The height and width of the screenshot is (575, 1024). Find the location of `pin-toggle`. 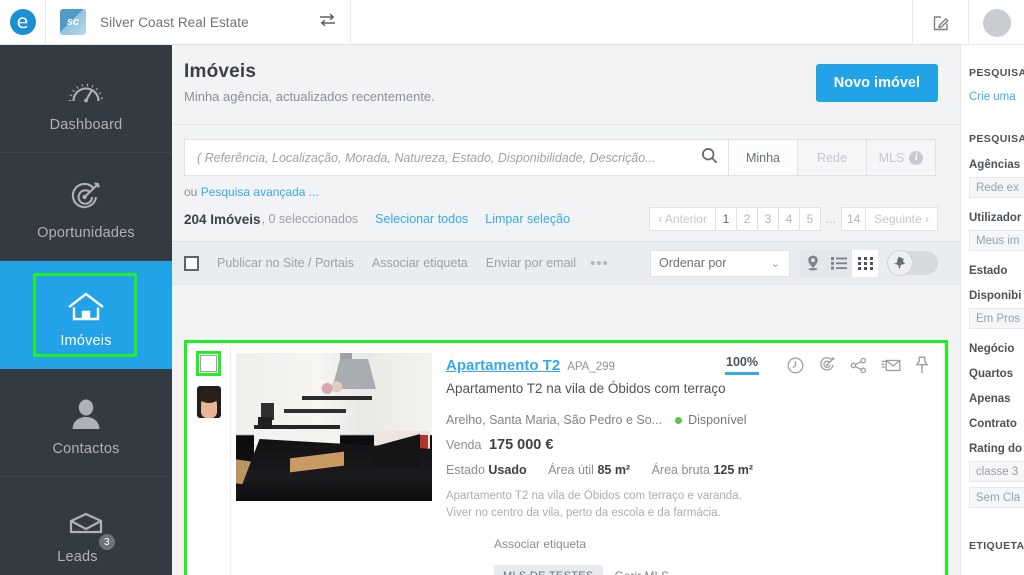

pin-toggle is located at coordinates (913, 263).